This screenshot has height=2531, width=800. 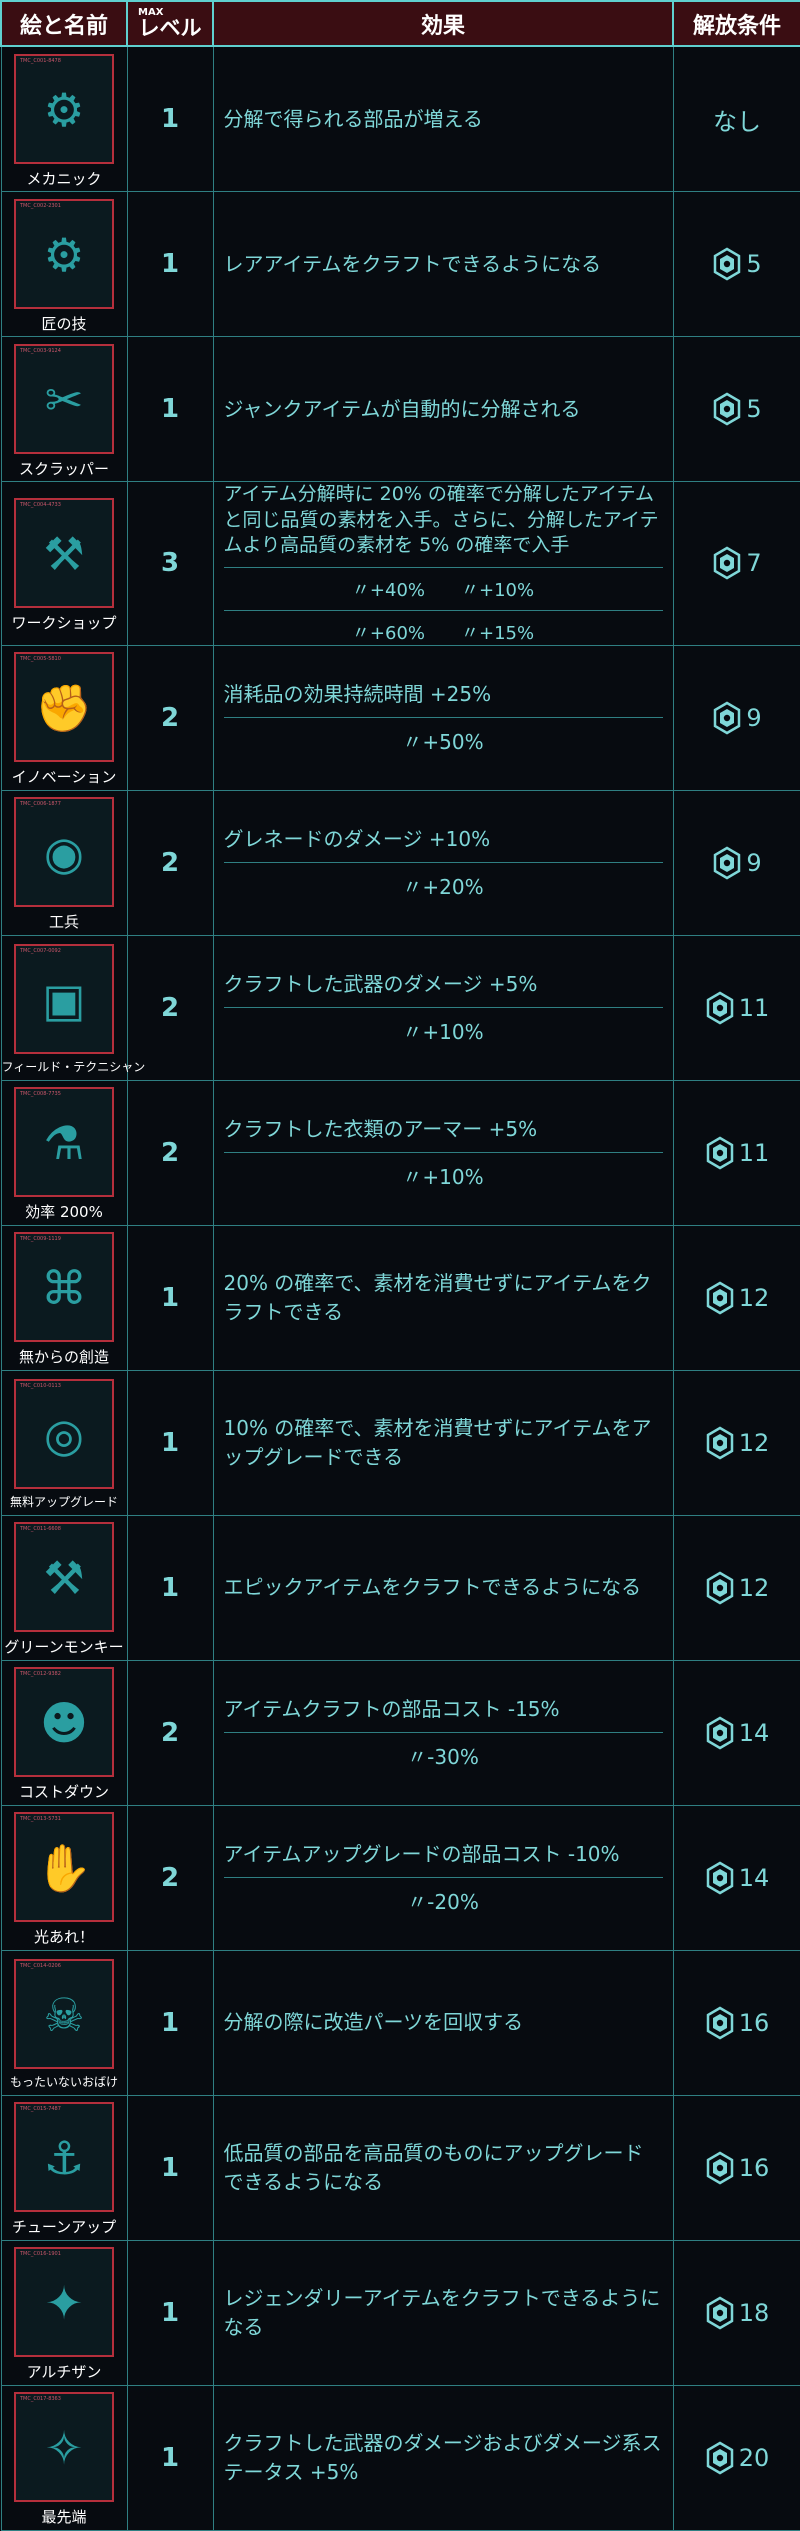 I want to click on effect-level-value: 〃+10%, so click(x=443, y=1032).